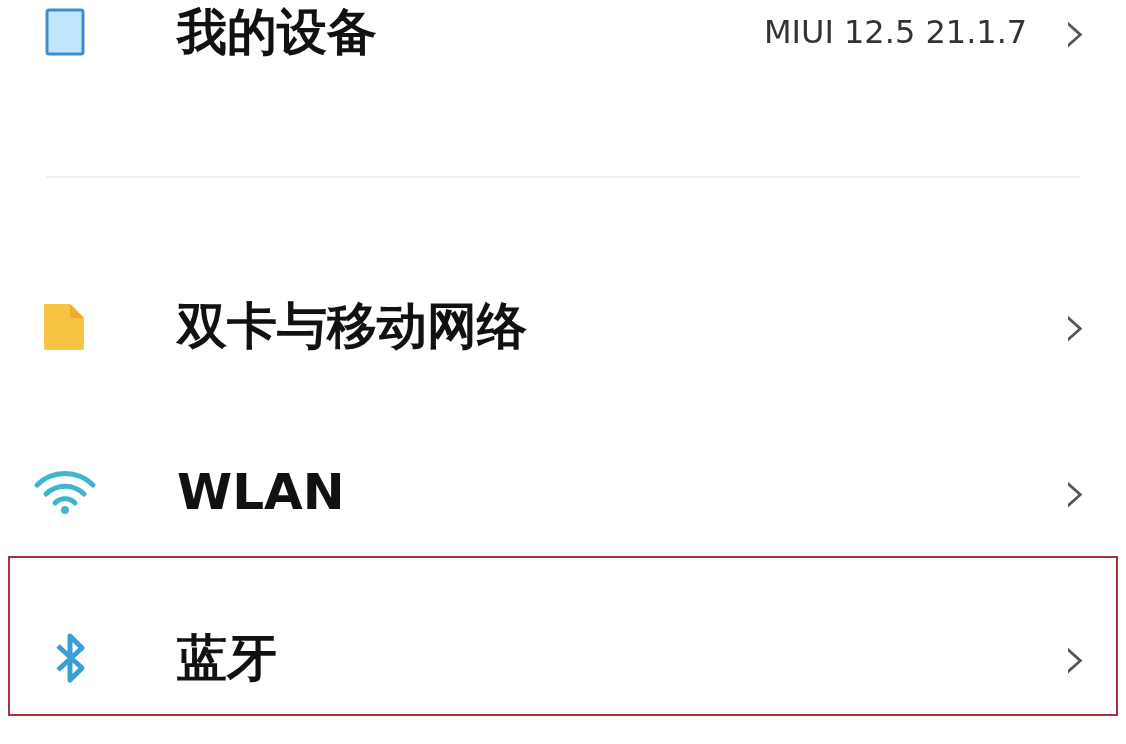  Describe the element at coordinates (227, 658) in the screenshot. I see `setting-label: 蓝牙` at that location.